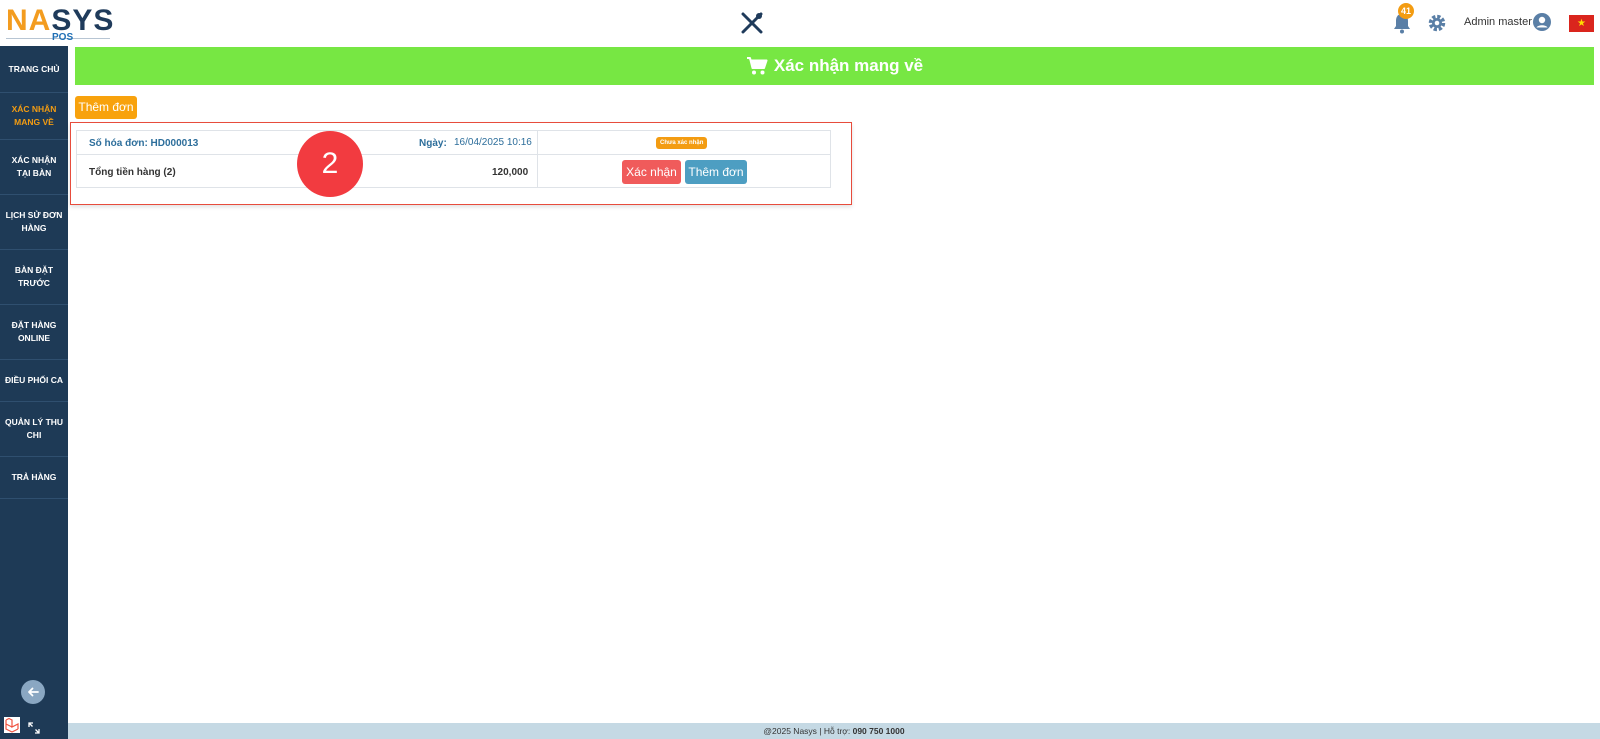  What do you see at coordinates (493, 142) in the screenshot?
I see `date-value: 16/04/2025 10:16` at bounding box center [493, 142].